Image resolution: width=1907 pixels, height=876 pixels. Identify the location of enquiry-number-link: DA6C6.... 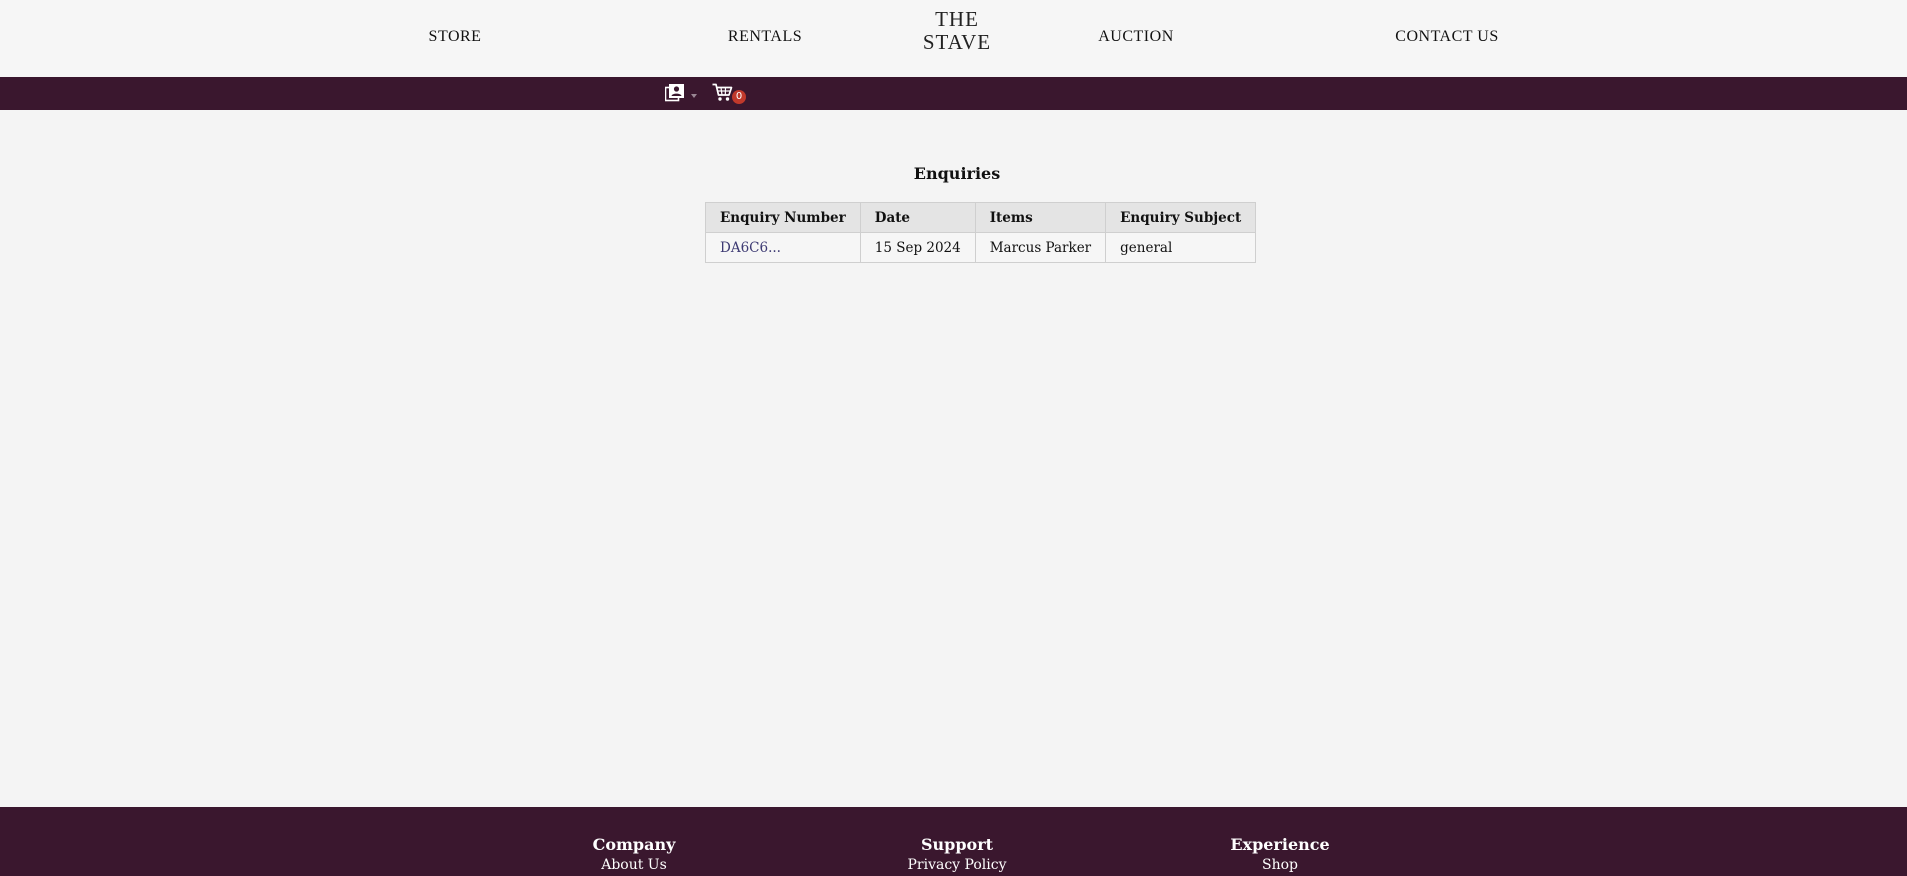
(750, 248).